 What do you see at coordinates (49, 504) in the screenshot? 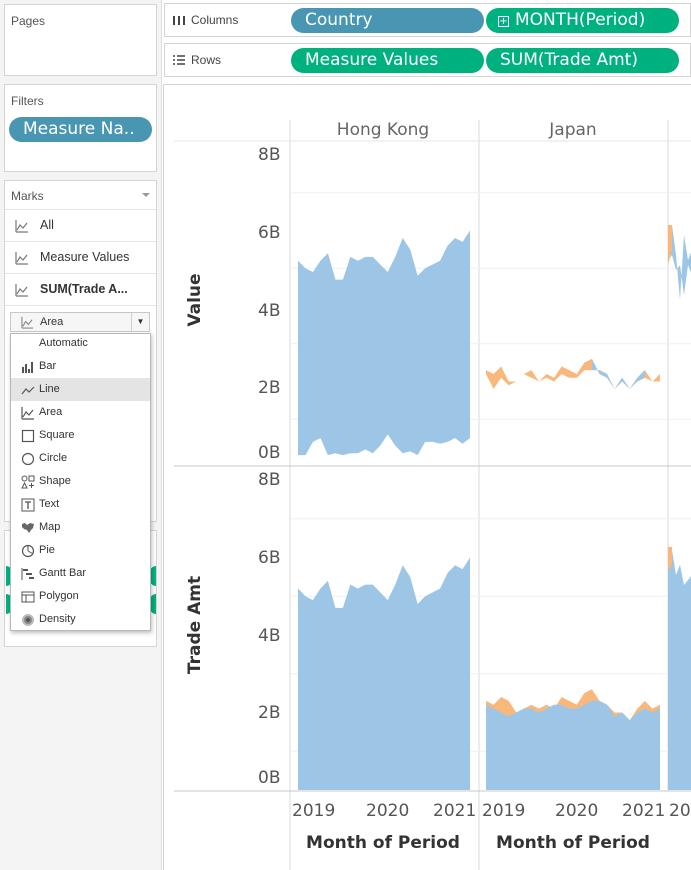
I see `menu-item-label: Text` at bounding box center [49, 504].